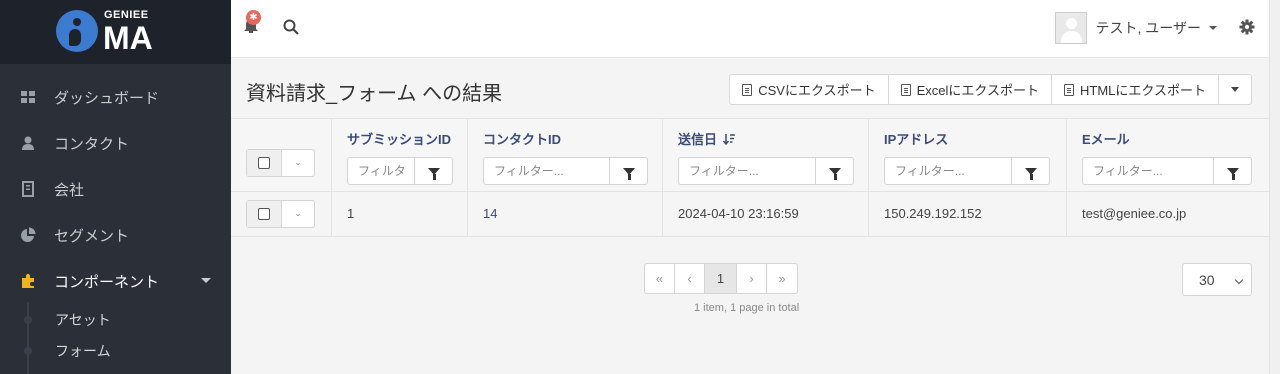 The image size is (1280, 374). Describe the element at coordinates (1217, 279) in the screenshot. I see `per-page-select: 30` at that location.